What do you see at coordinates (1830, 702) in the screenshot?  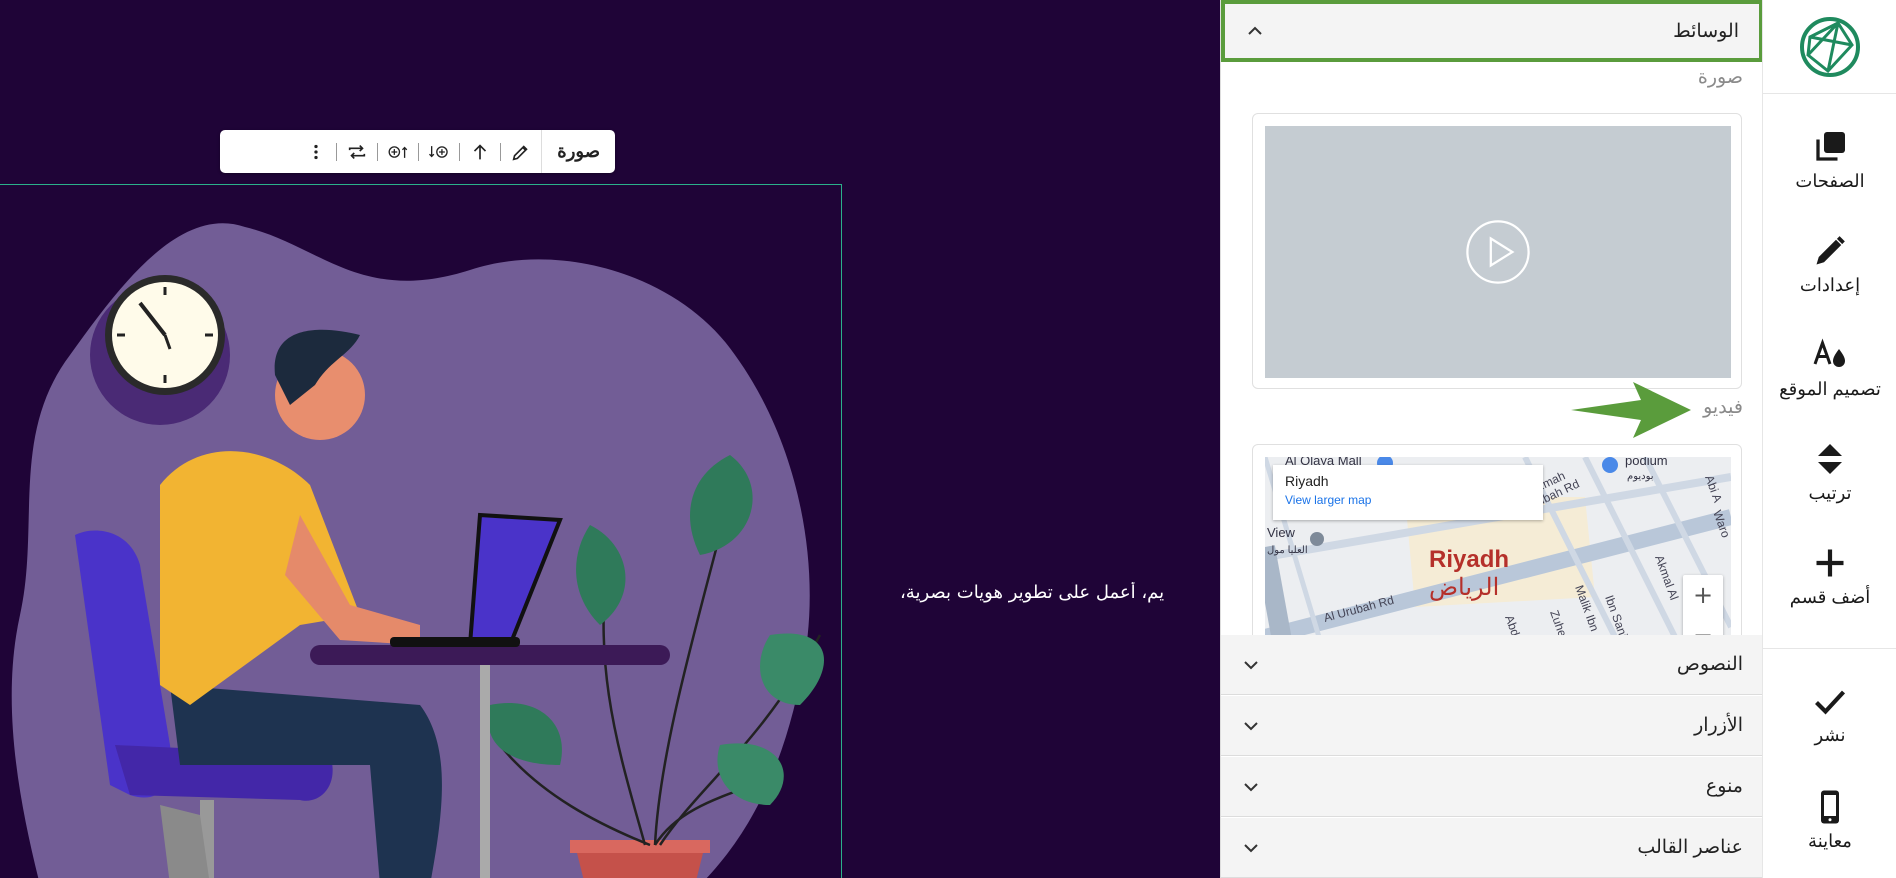 I see `check-icon` at bounding box center [1830, 702].